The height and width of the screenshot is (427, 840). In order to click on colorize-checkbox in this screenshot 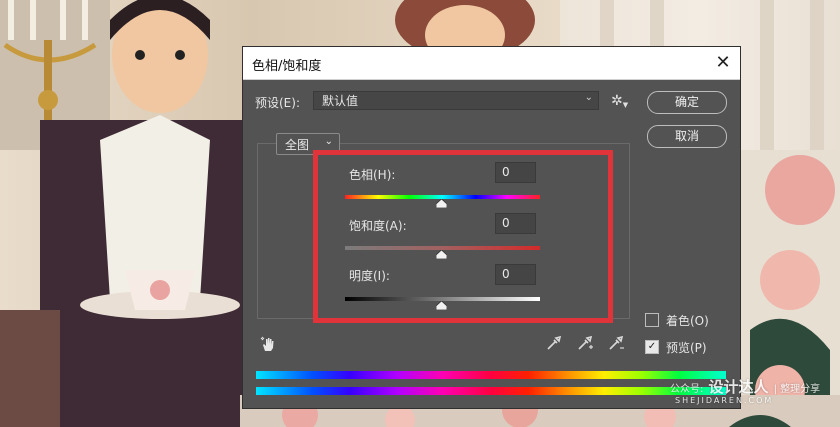, I will do `click(652, 320)`.